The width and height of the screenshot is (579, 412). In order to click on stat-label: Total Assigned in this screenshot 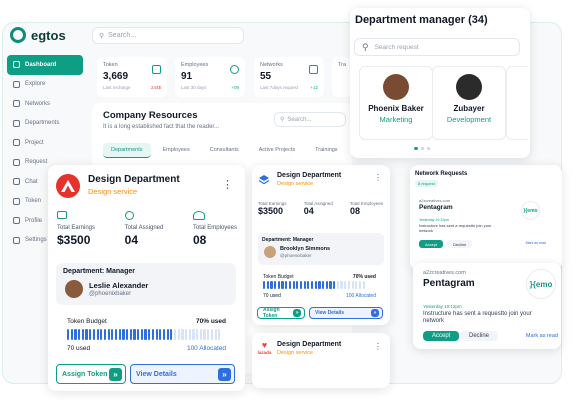, I will do `click(144, 228)`.